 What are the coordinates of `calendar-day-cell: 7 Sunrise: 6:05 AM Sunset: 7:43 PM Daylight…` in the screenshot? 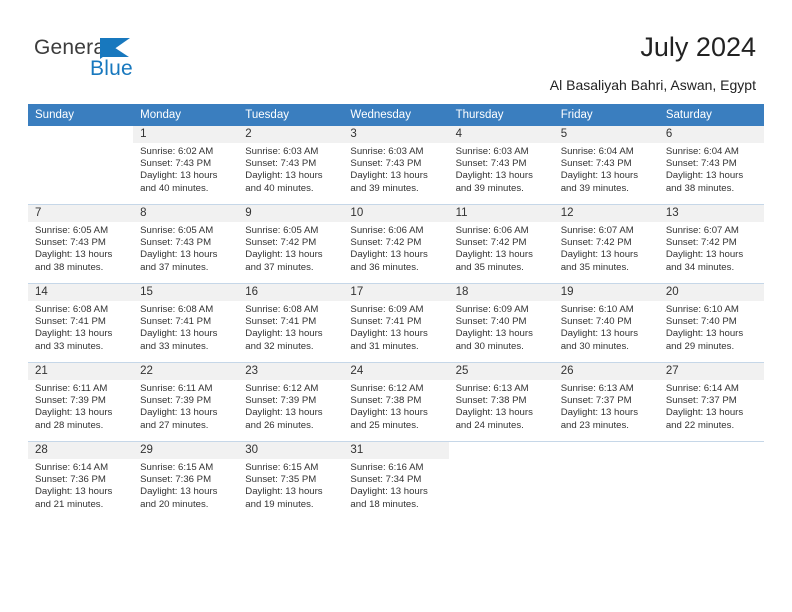 It's located at (81, 244).